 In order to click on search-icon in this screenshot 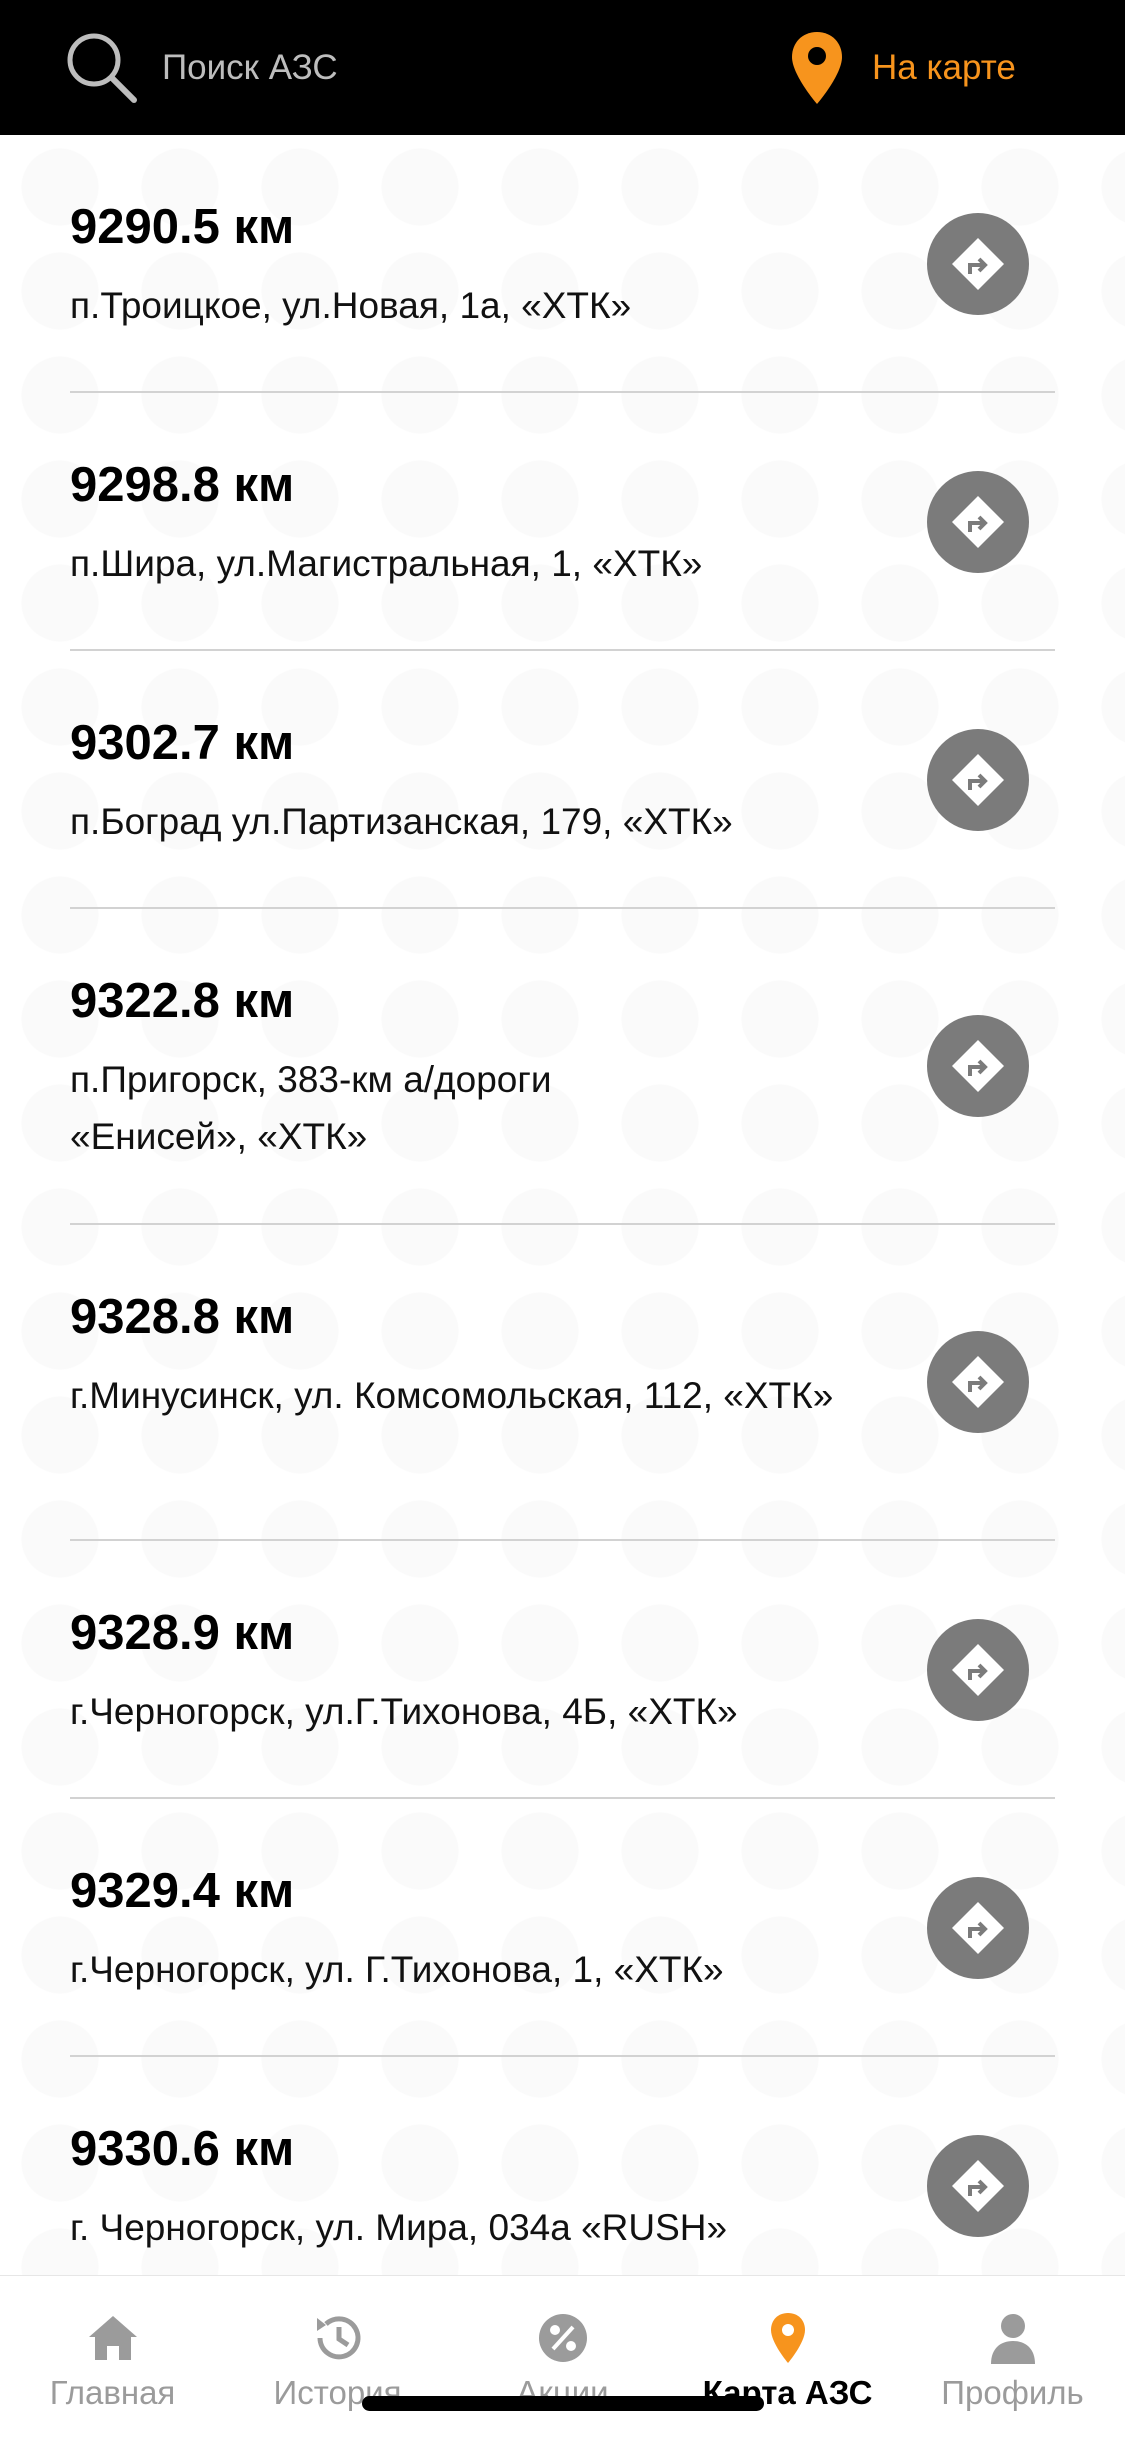, I will do `click(102, 68)`.